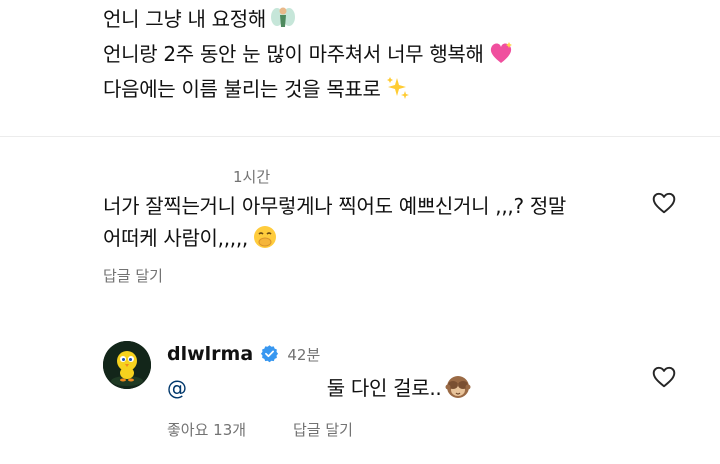 The height and width of the screenshot is (464, 720). I want to click on caption-text-1: 언니 그냥 내 요정해, so click(184, 19).